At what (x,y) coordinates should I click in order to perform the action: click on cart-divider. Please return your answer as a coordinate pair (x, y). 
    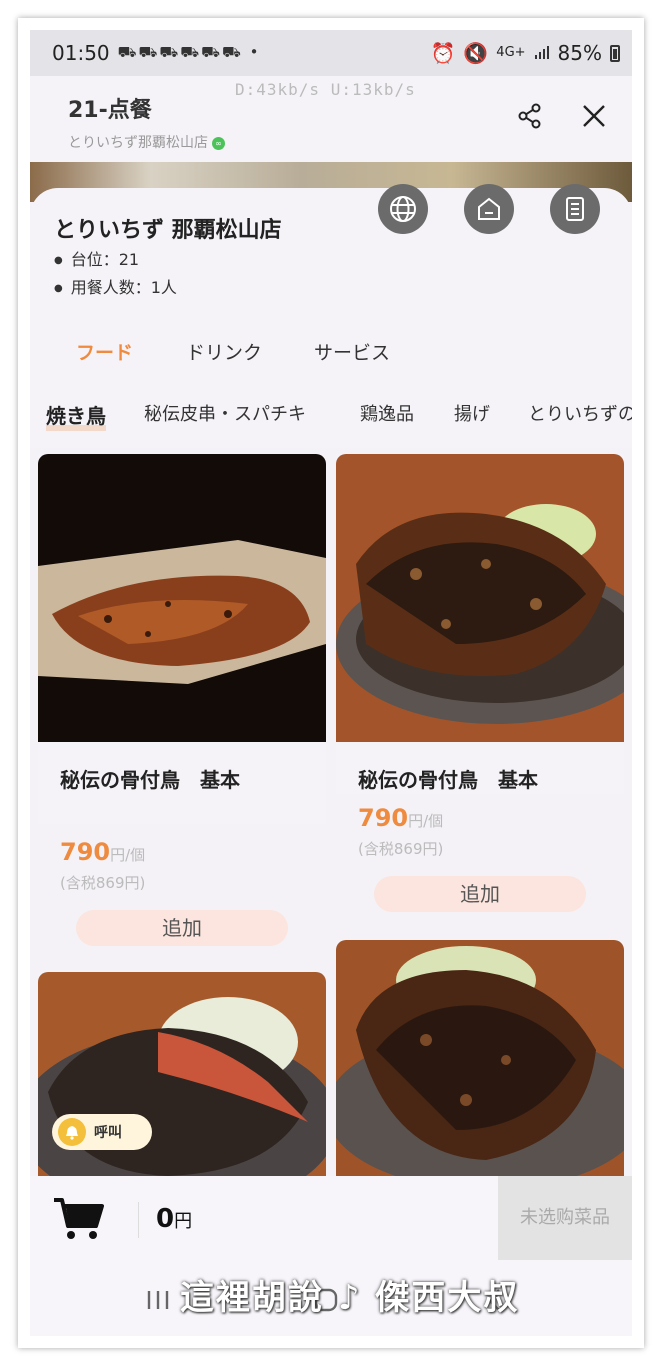
    Looking at the image, I should click on (138, 1220).